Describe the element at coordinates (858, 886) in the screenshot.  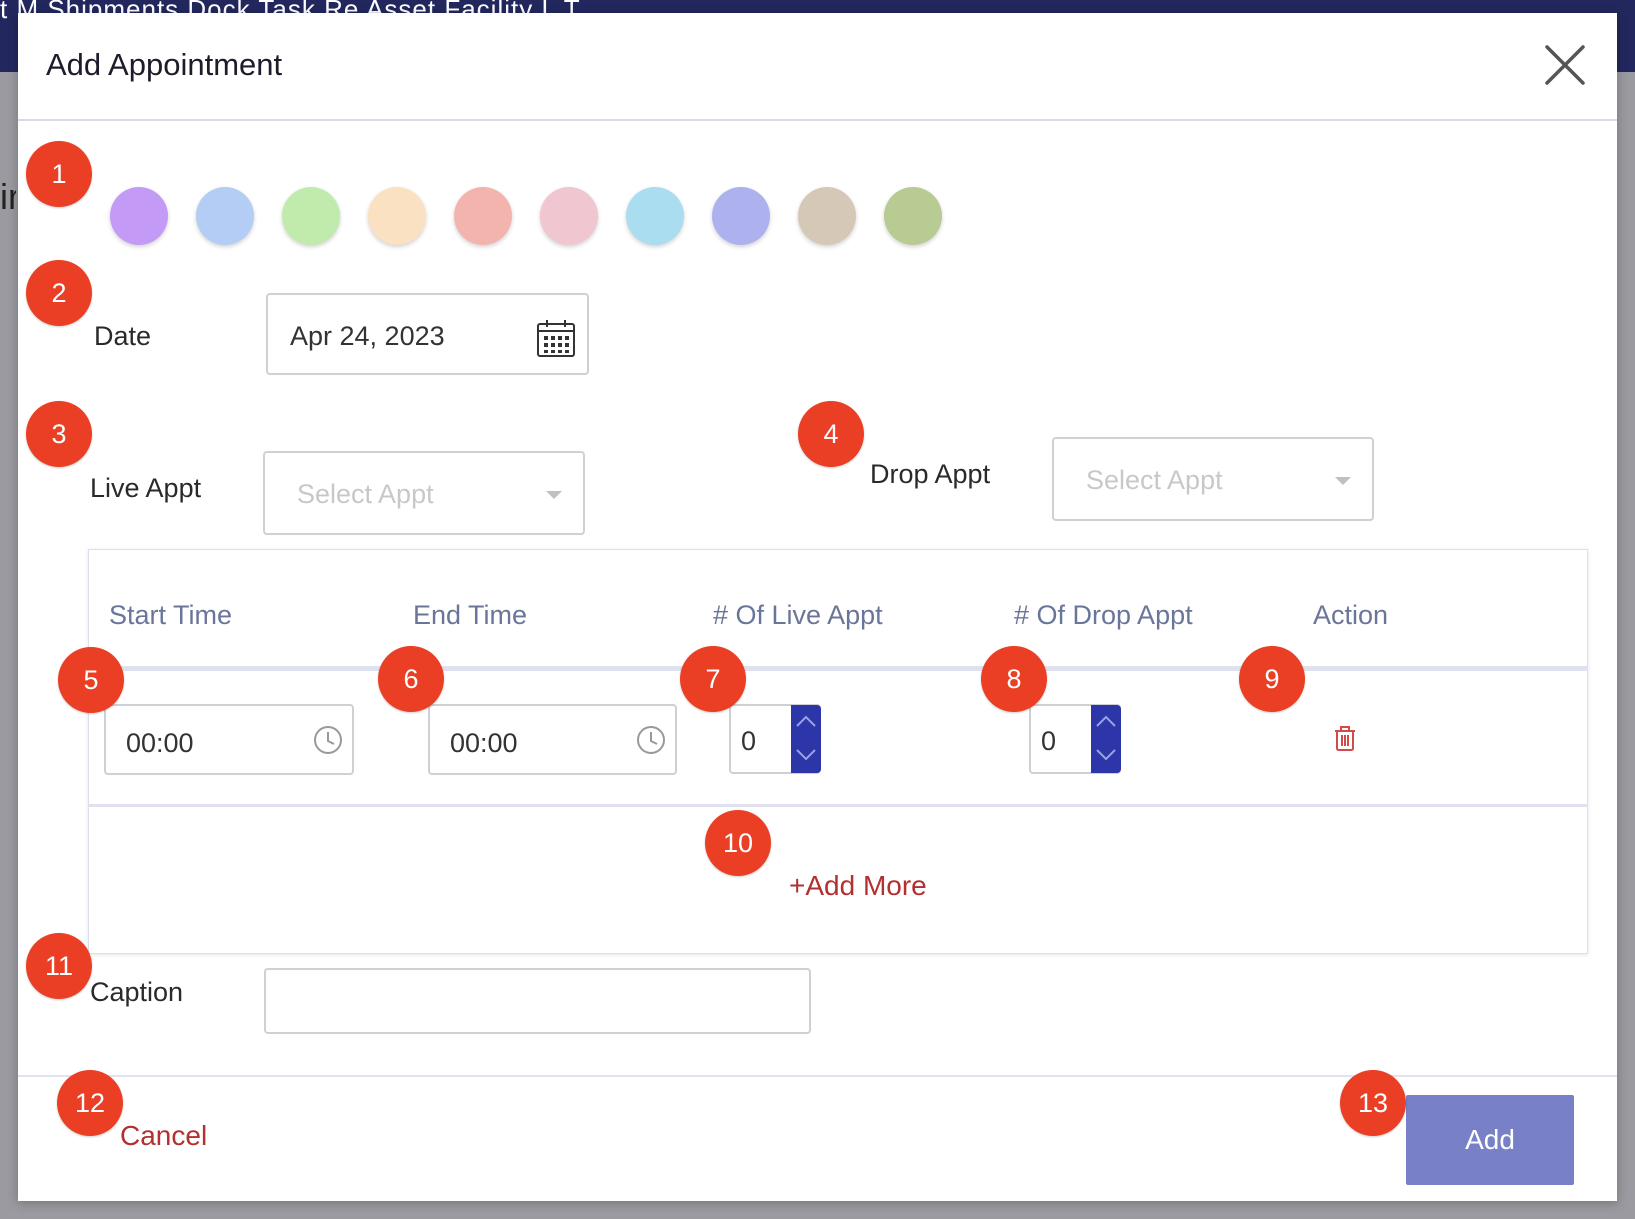
I see `add-more-link: +Add More` at that location.